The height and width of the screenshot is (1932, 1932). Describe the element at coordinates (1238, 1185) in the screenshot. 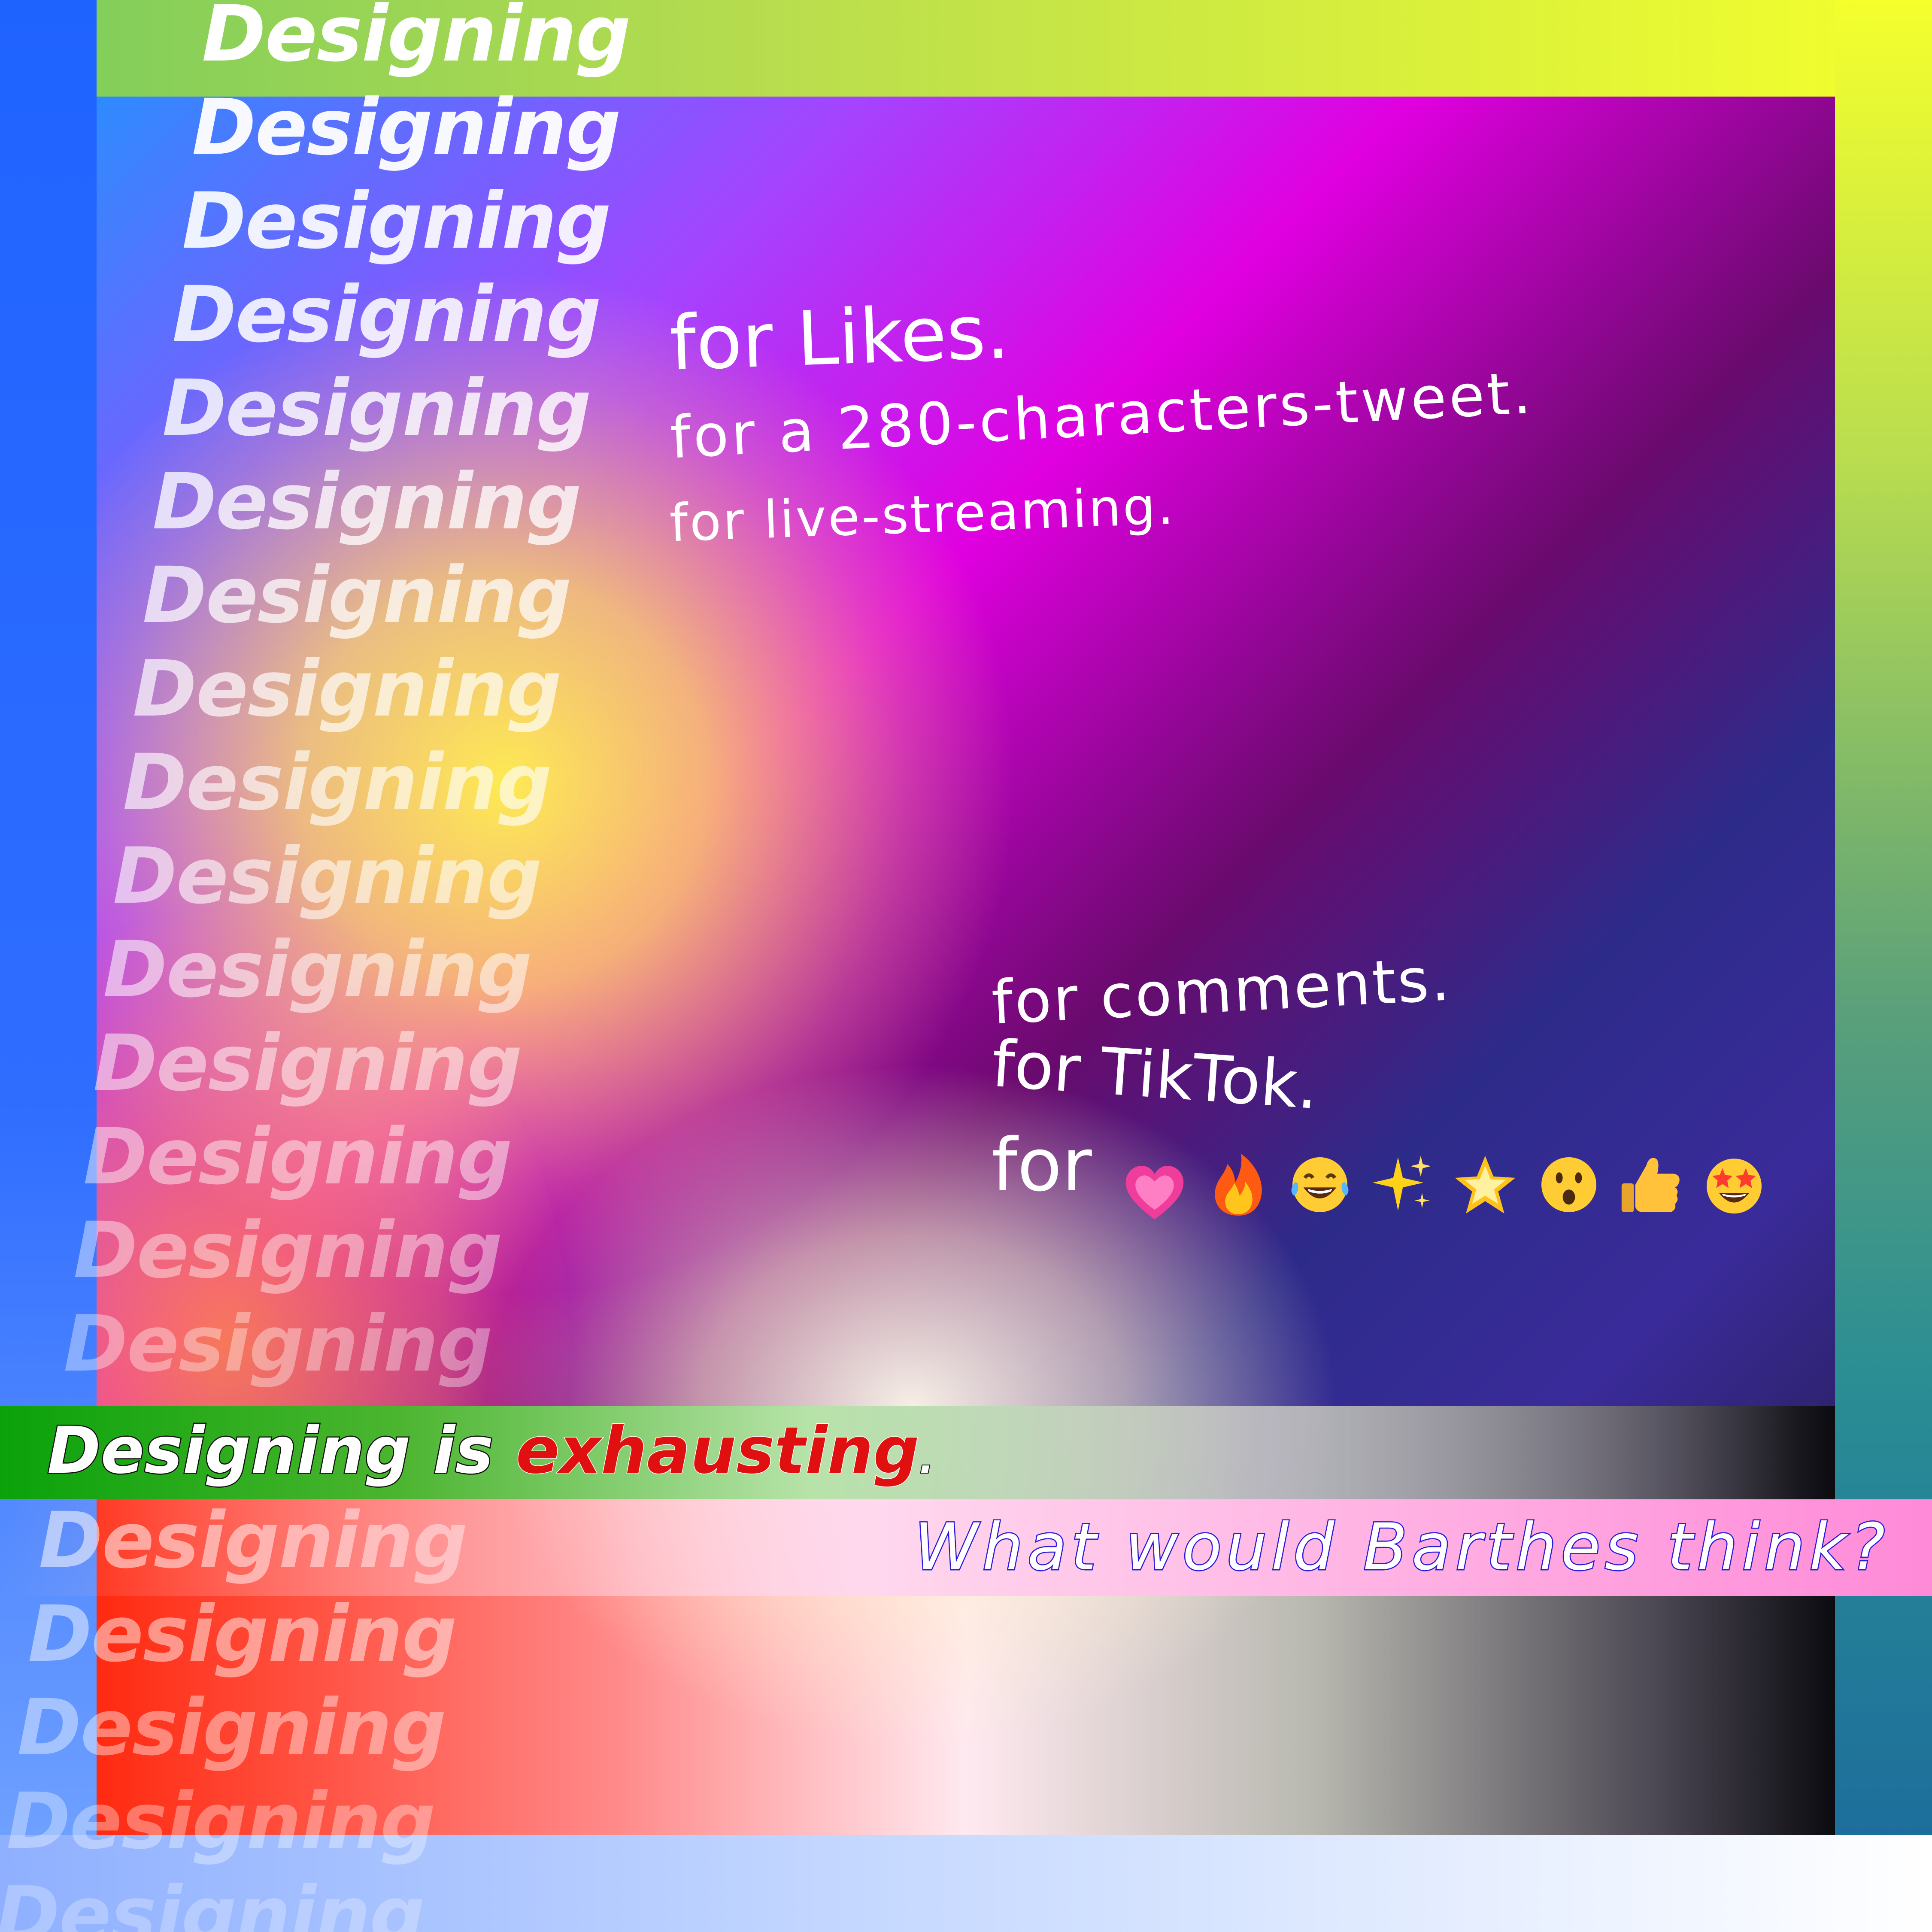

I see `fire-emoji` at that location.